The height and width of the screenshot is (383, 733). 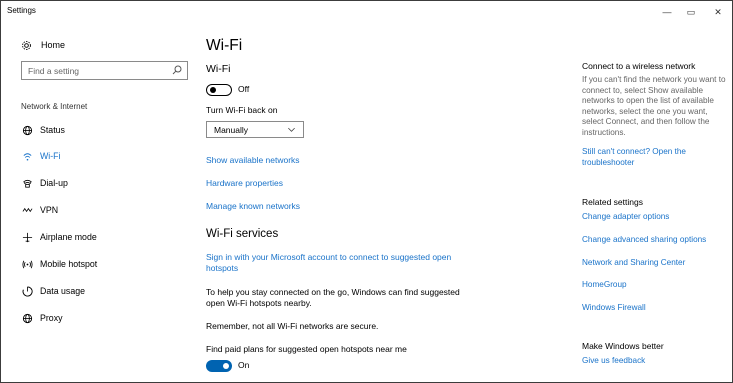 I want to click on vpn-icon, so click(x=27, y=210).